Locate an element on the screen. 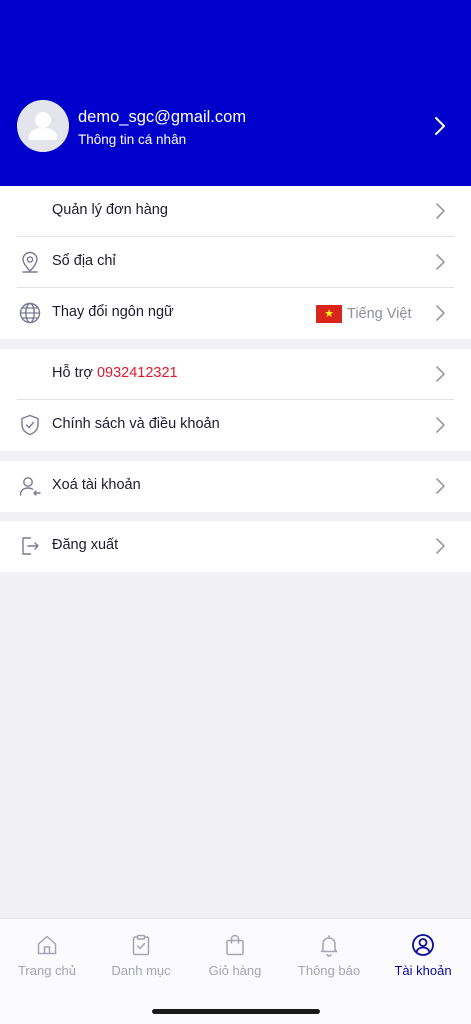  location-pin-icon is located at coordinates (30, 262).